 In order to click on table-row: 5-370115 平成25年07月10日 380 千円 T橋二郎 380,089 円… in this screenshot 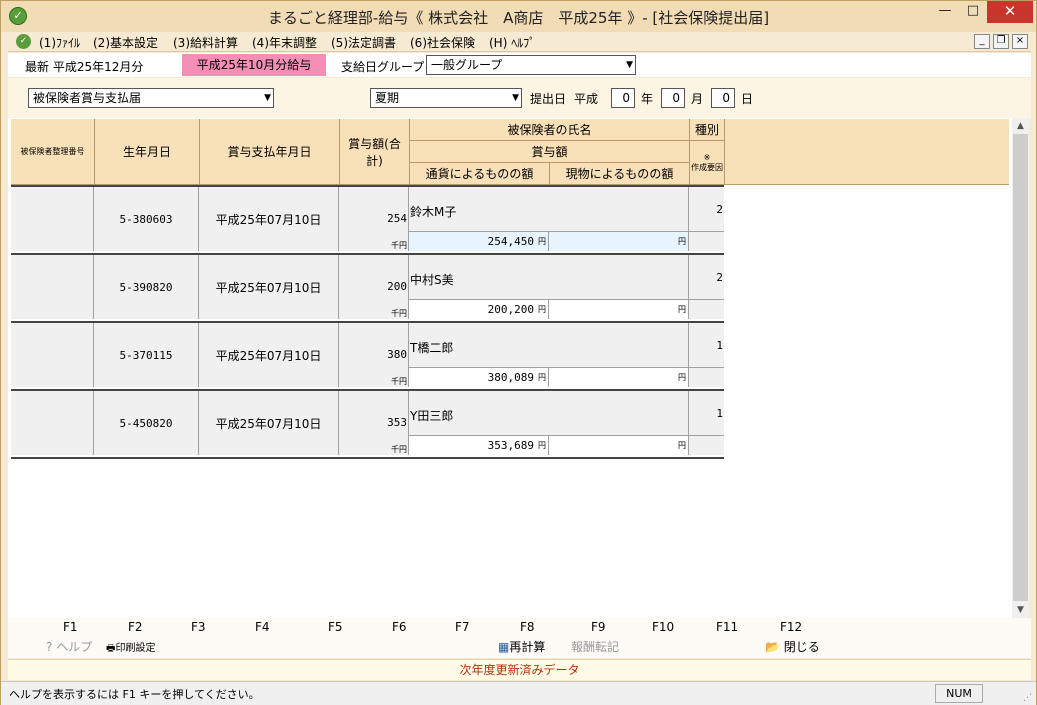, I will do `click(367, 354)`.